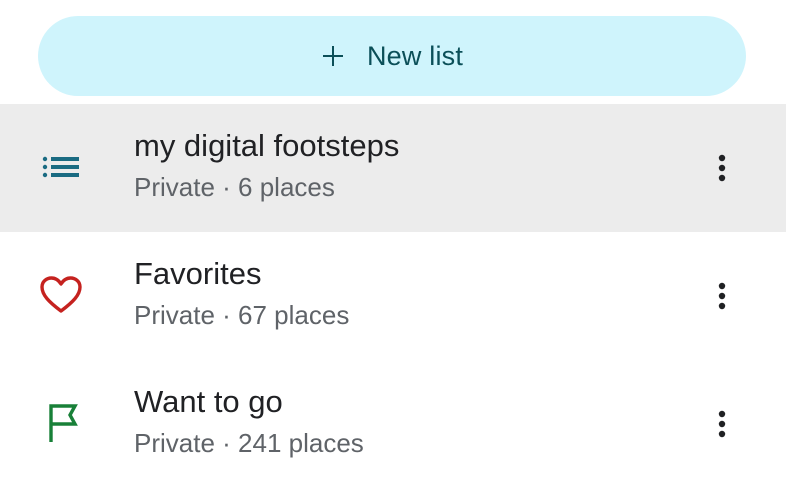 The image size is (786, 490). I want to click on new-list-button: New list, so click(392, 56).